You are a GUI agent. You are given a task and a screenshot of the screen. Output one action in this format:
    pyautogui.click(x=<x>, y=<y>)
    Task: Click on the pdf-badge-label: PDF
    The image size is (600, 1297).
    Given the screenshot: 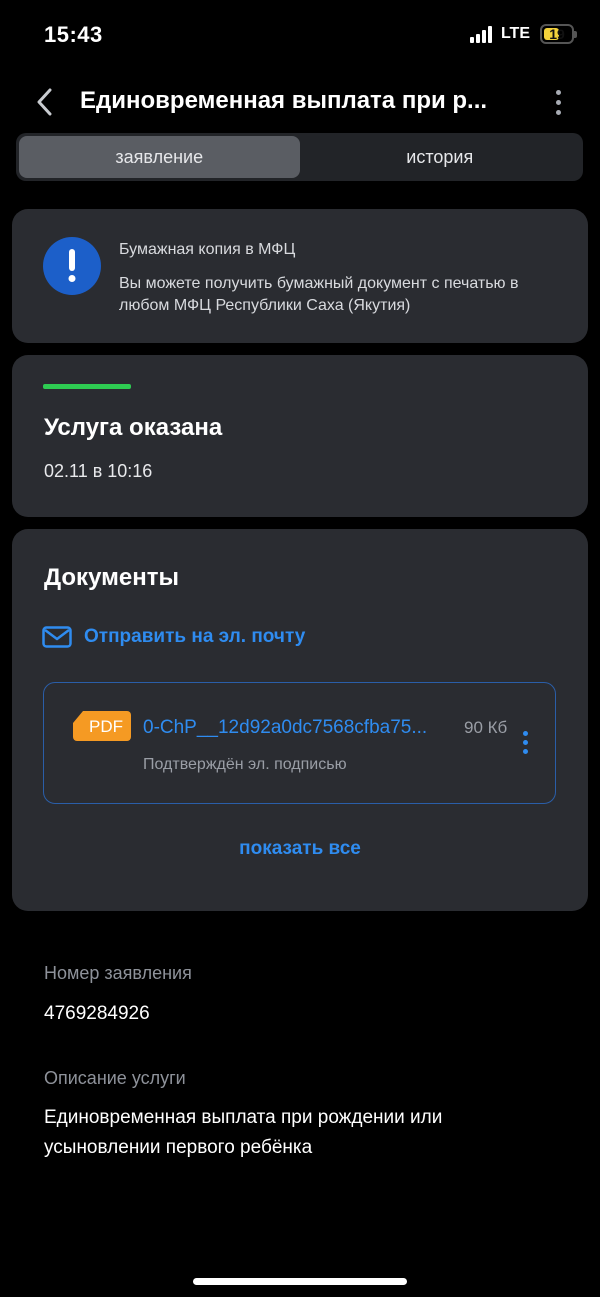 What is the action you would take?
    pyautogui.click(x=106, y=726)
    